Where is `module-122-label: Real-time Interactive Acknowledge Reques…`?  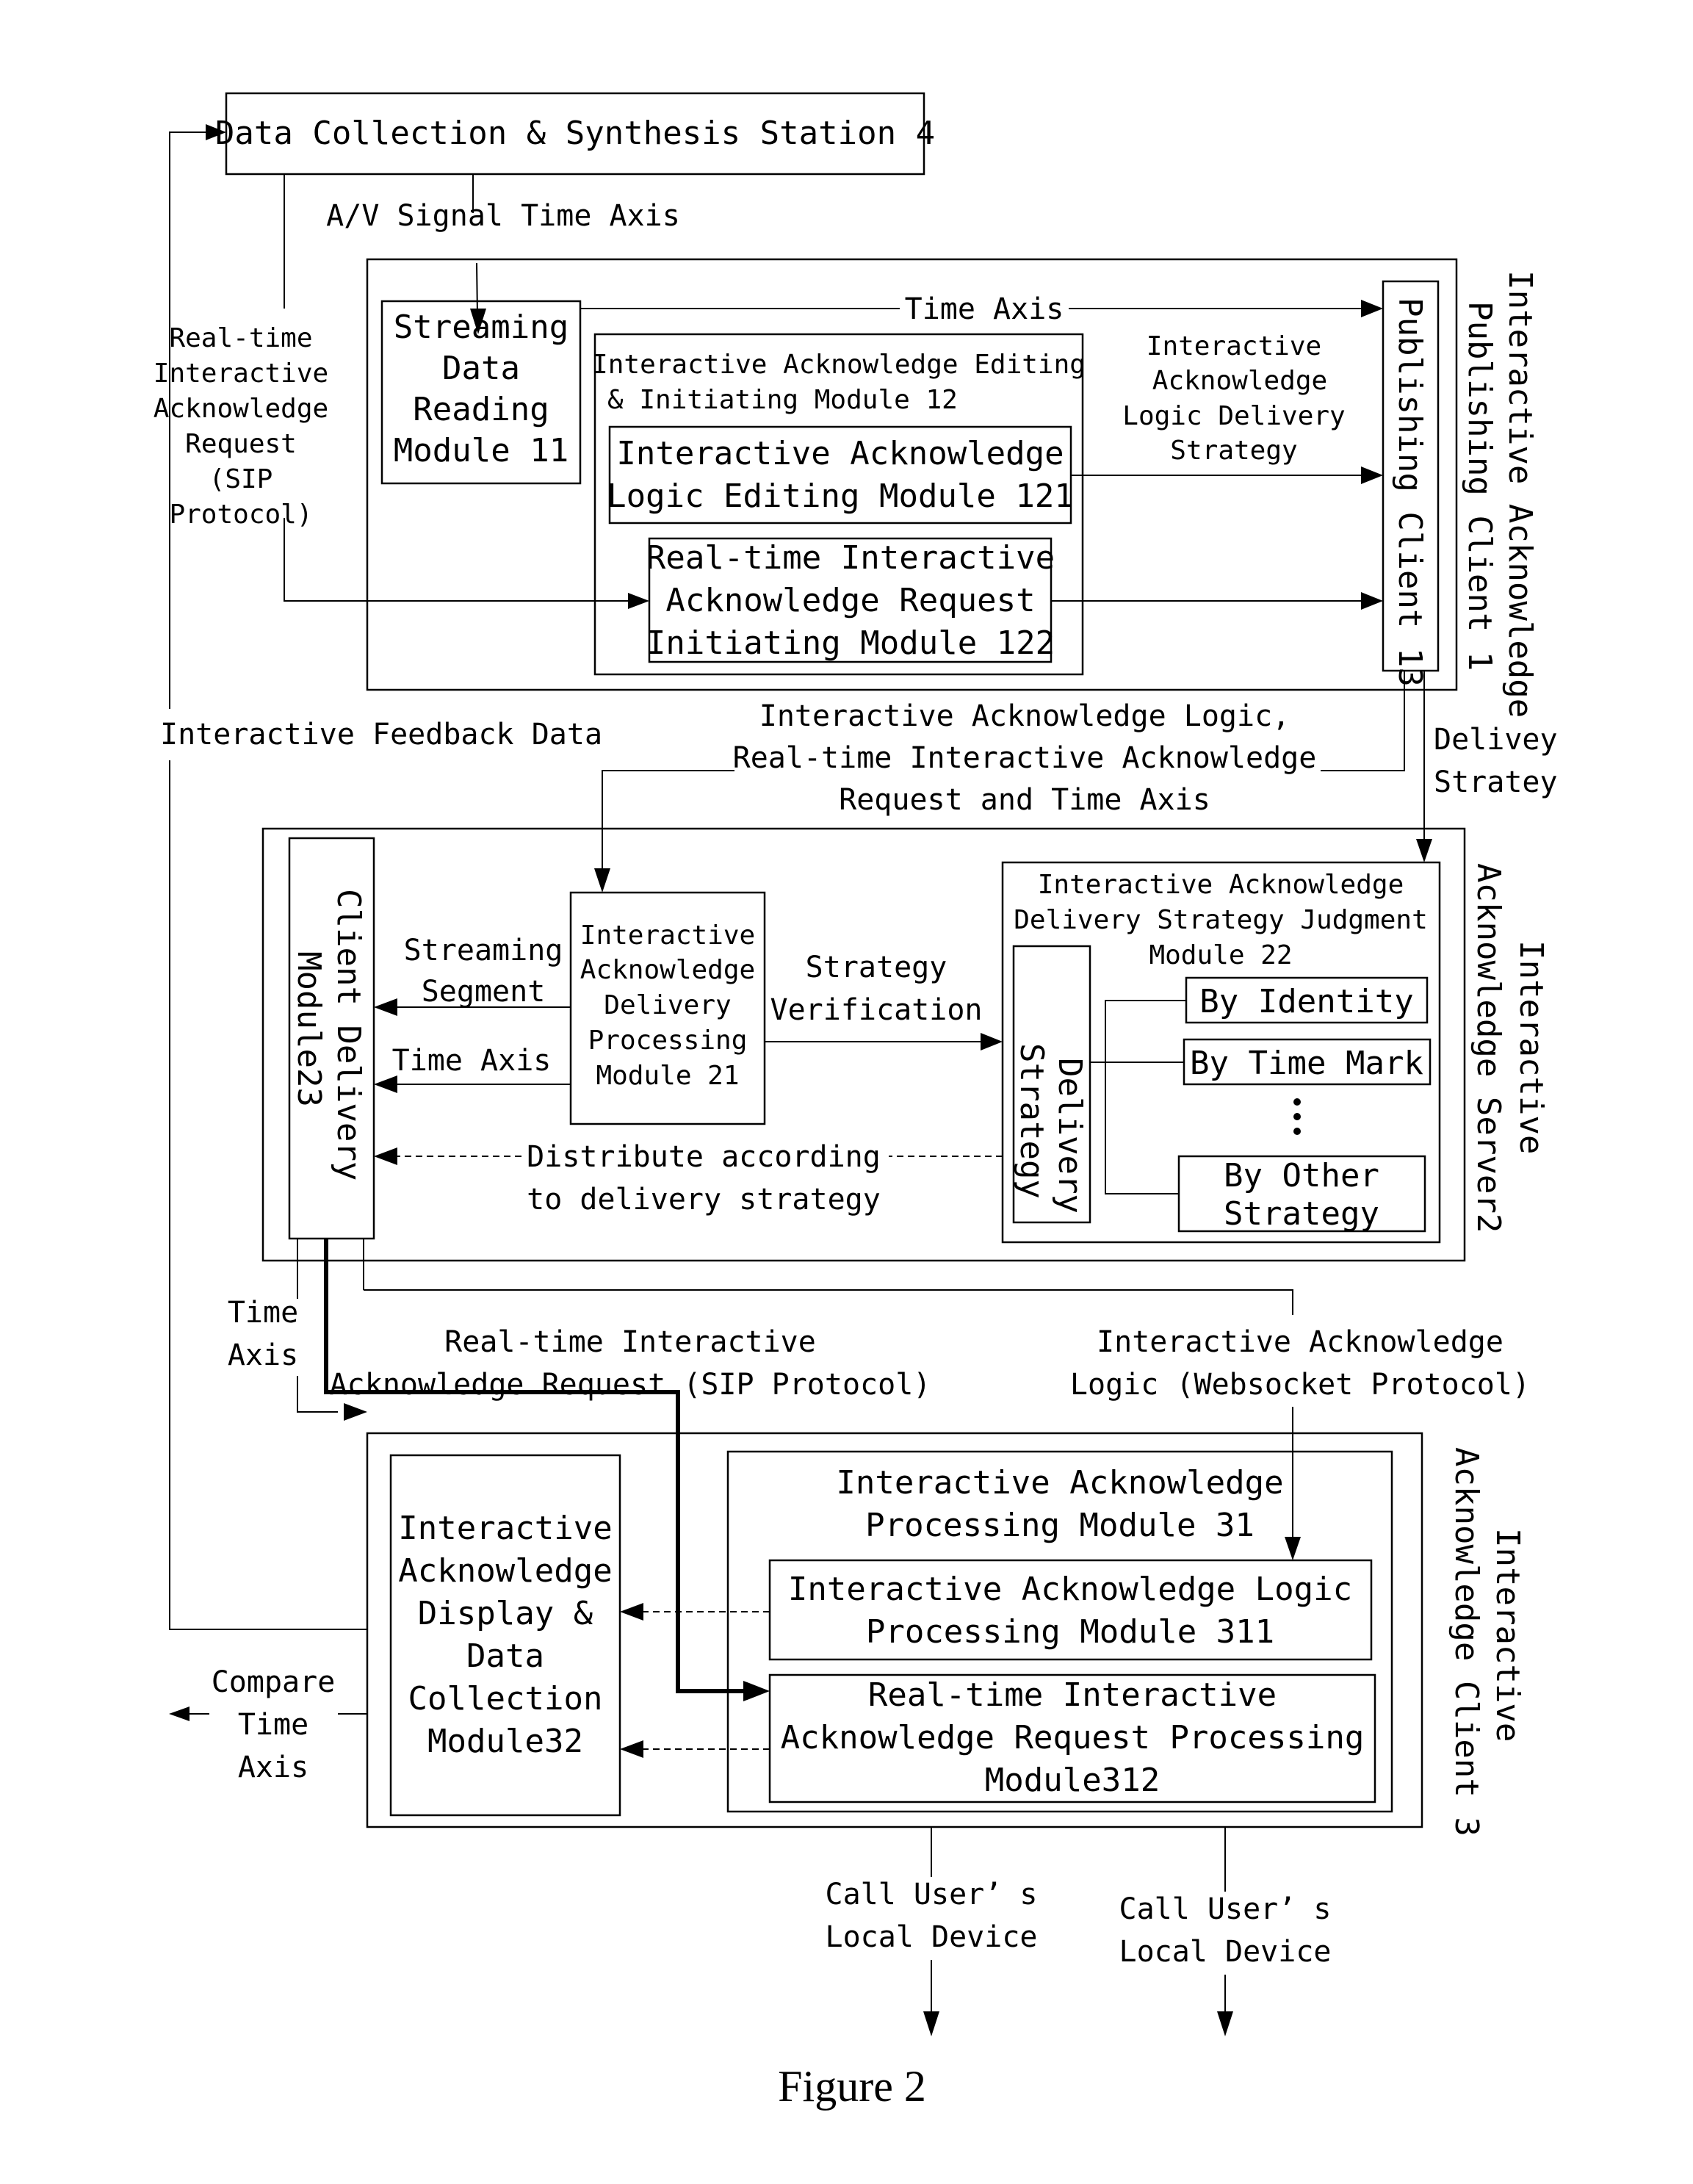 module-122-label: Real-time Interactive Acknowledge Reques… is located at coordinates (850, 600).